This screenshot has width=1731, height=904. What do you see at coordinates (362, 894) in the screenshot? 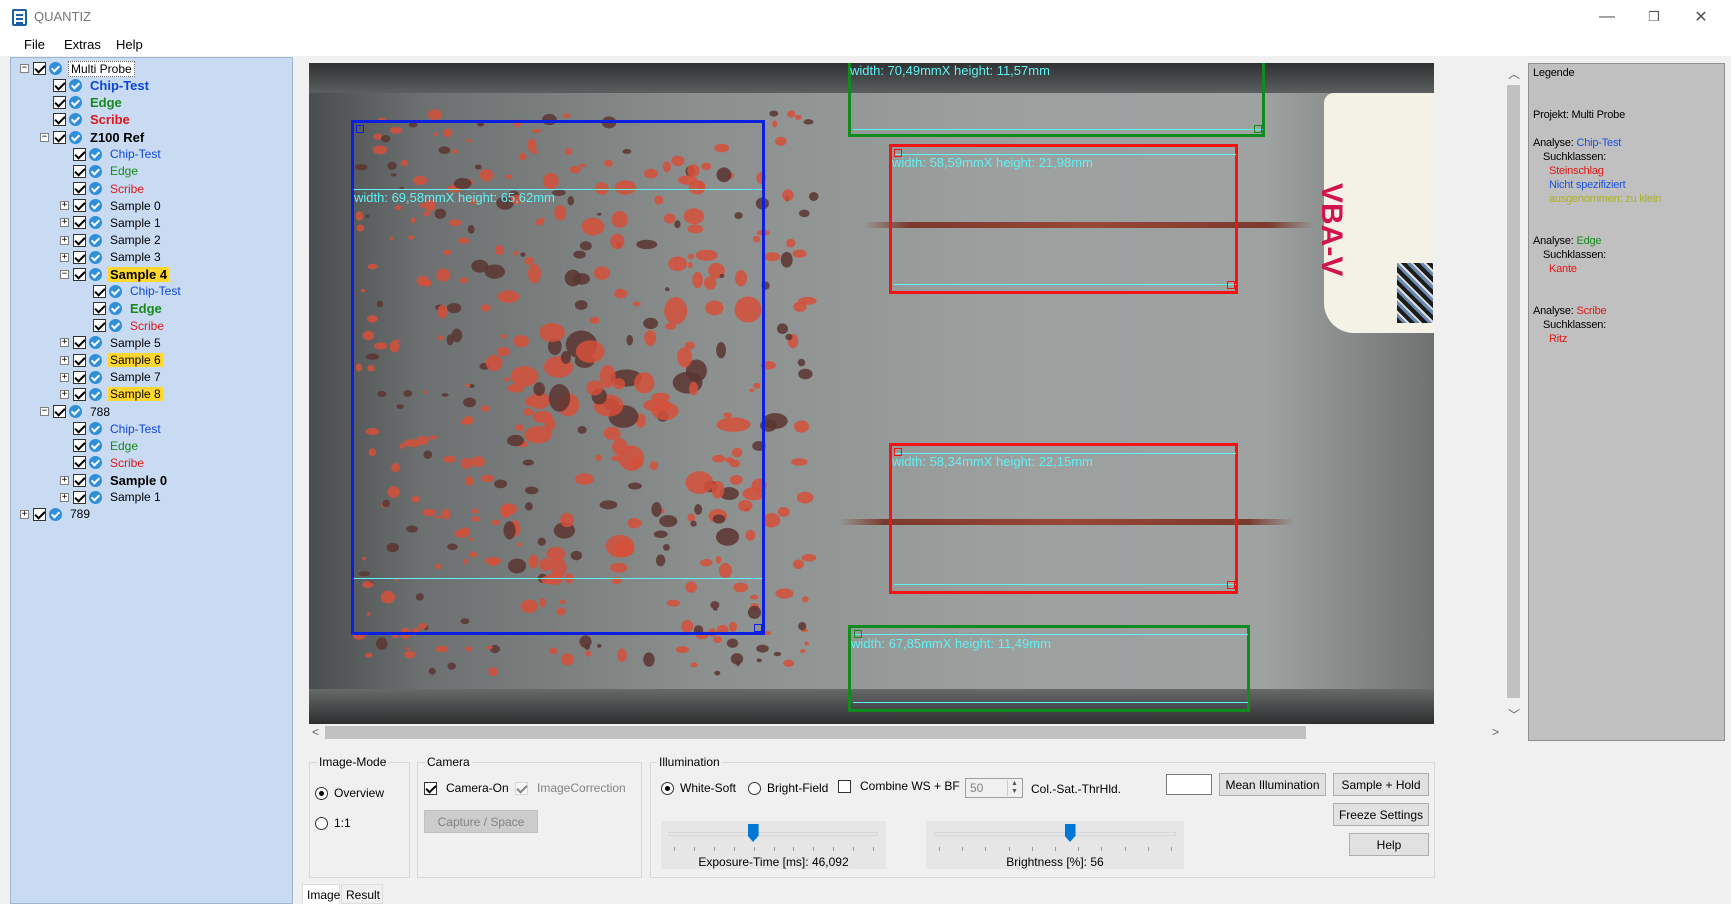
I see `tab-result: Result` at bounding box center [362, 894].